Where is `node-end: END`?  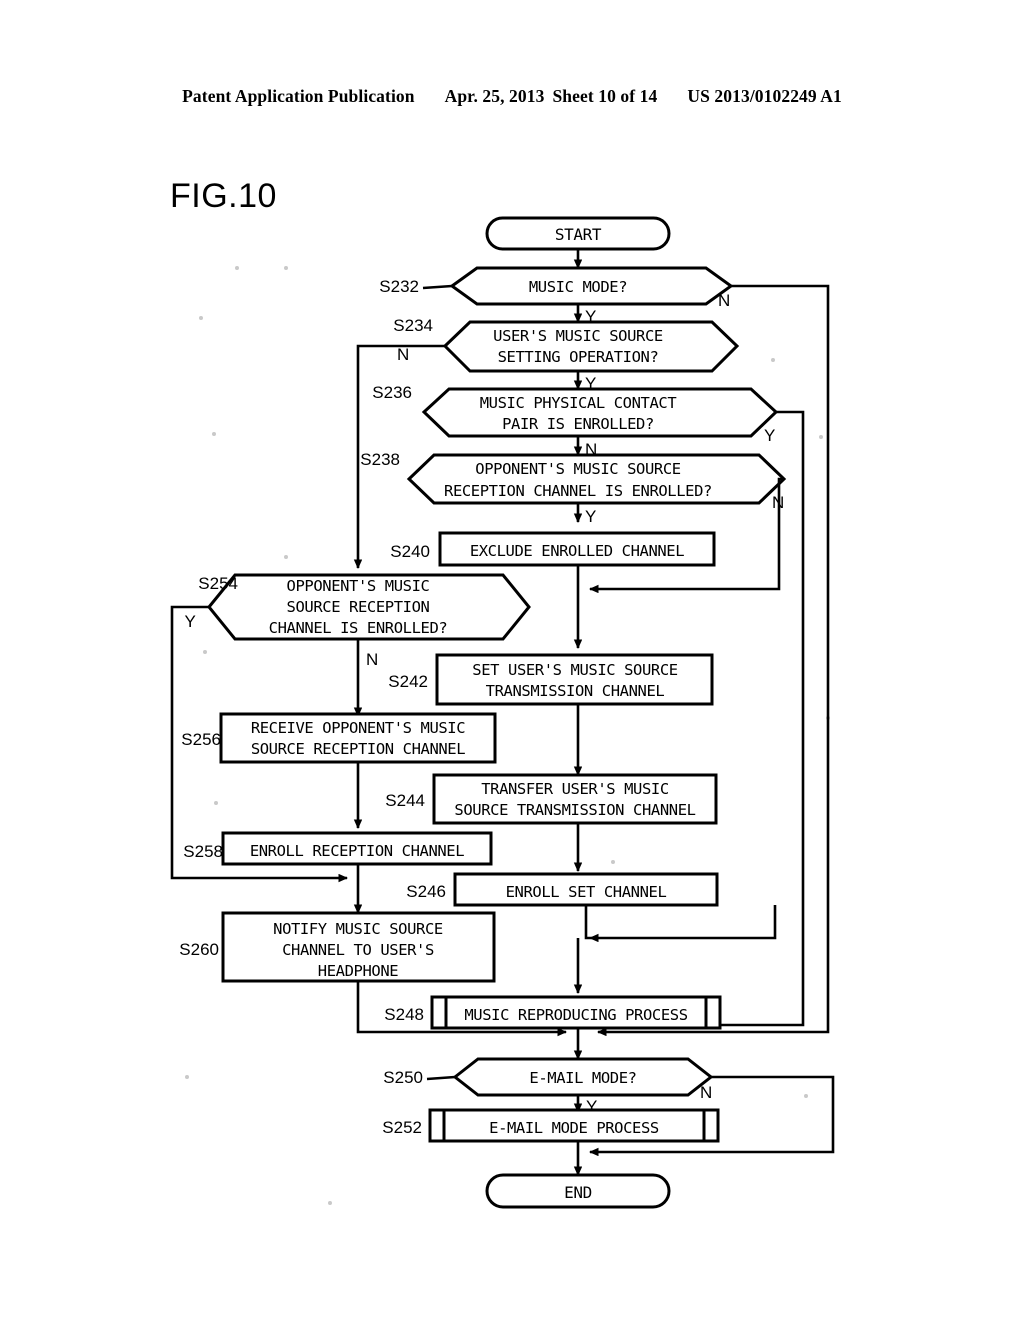
node-end: END is located at coordinates (578, 1191).